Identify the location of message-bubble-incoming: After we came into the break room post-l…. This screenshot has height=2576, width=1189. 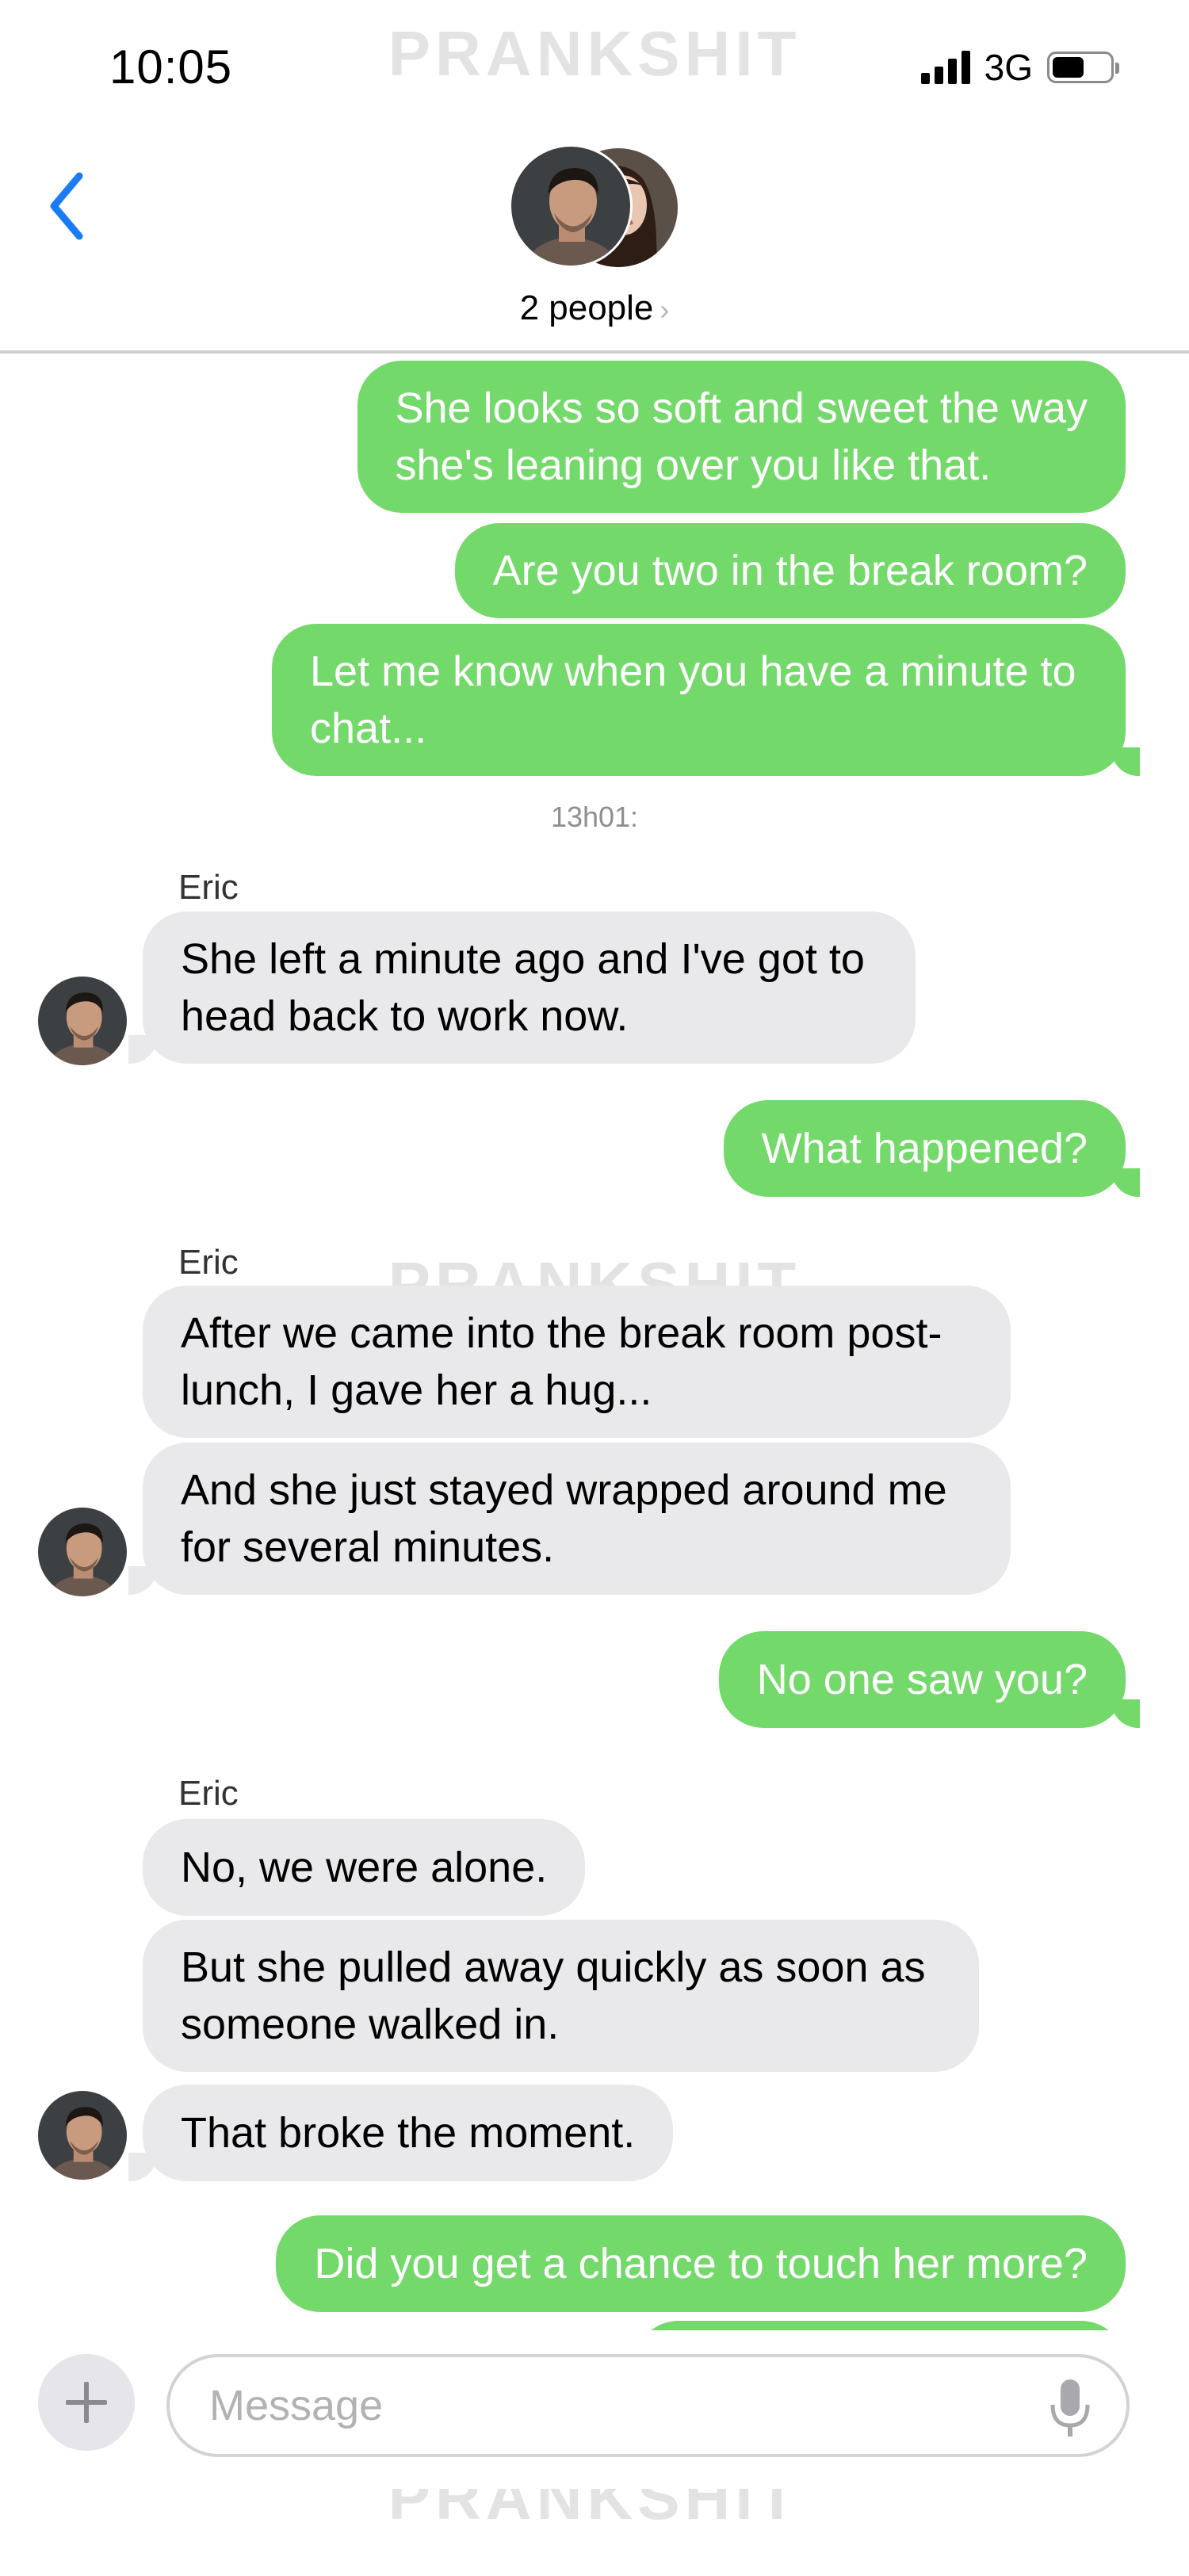
(577, 1362).